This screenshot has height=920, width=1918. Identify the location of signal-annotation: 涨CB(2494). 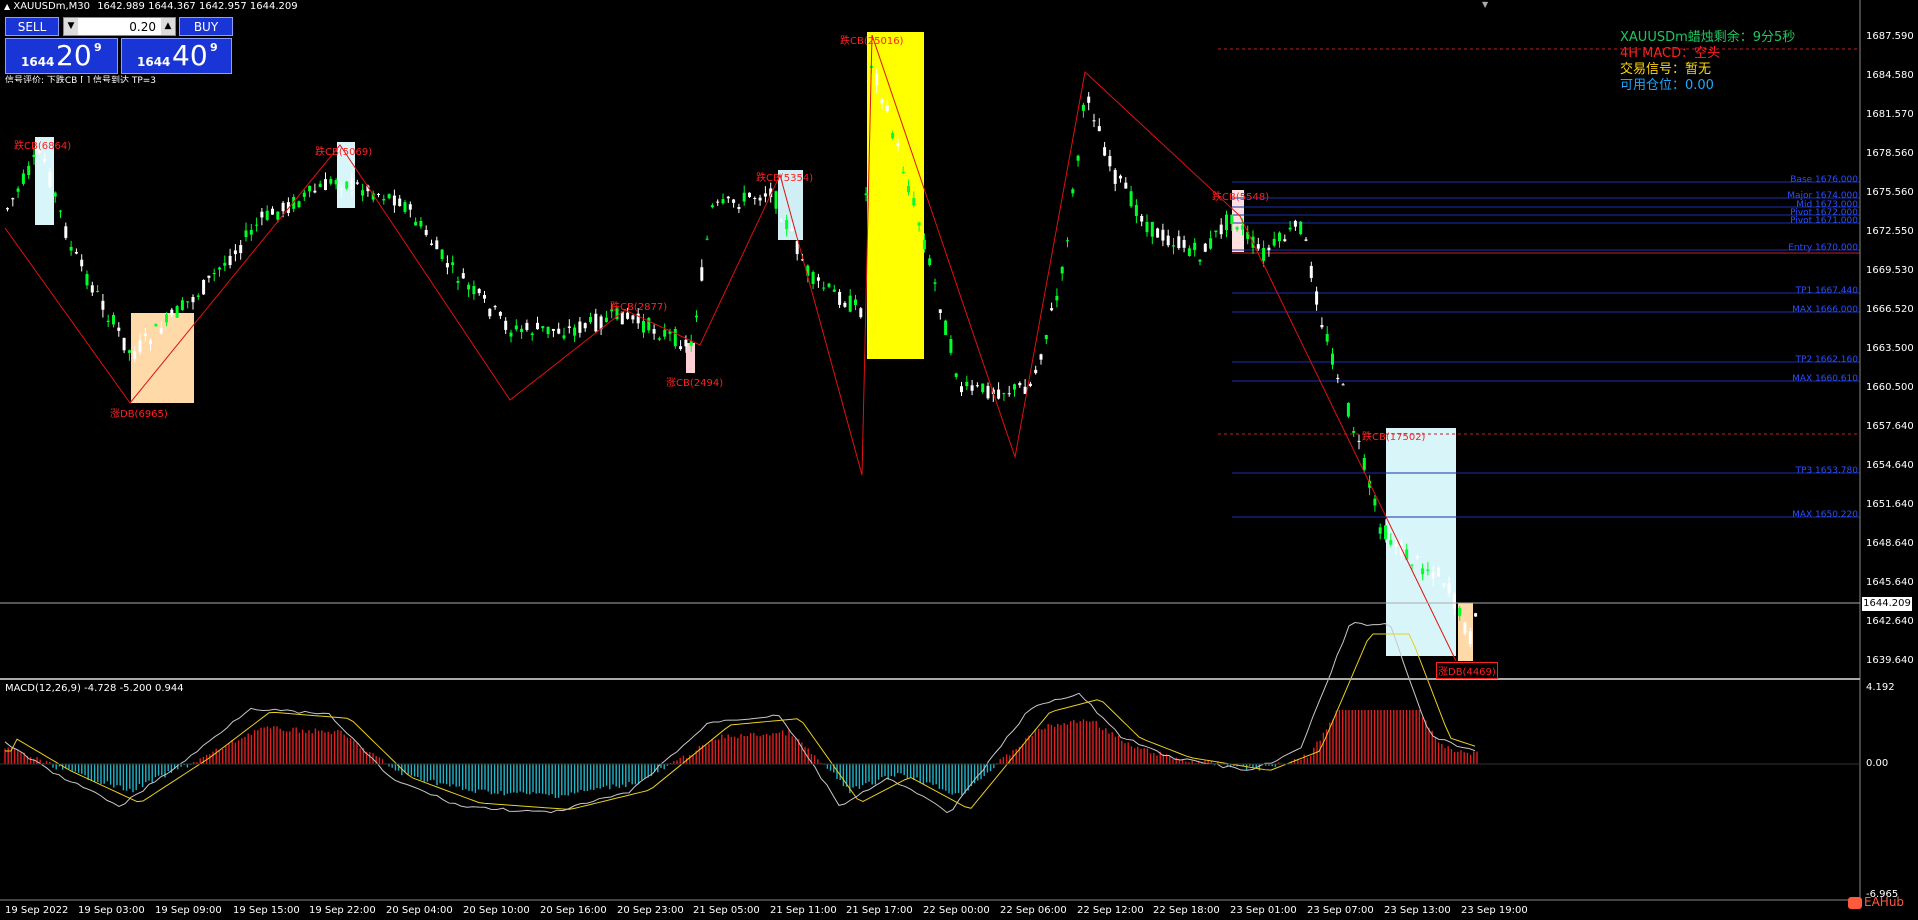
(695, 383).